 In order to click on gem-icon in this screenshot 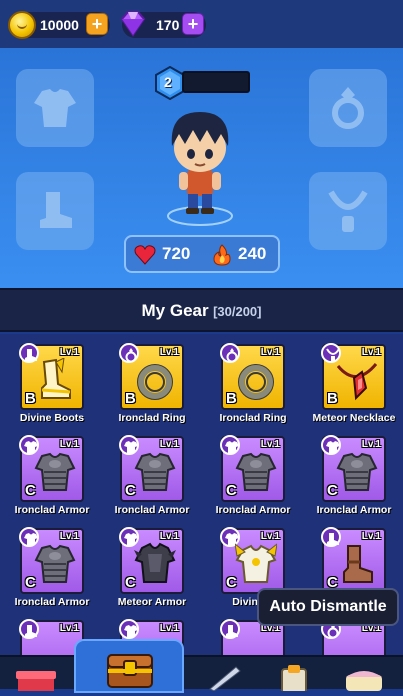, I will do `click(133, 24)`.